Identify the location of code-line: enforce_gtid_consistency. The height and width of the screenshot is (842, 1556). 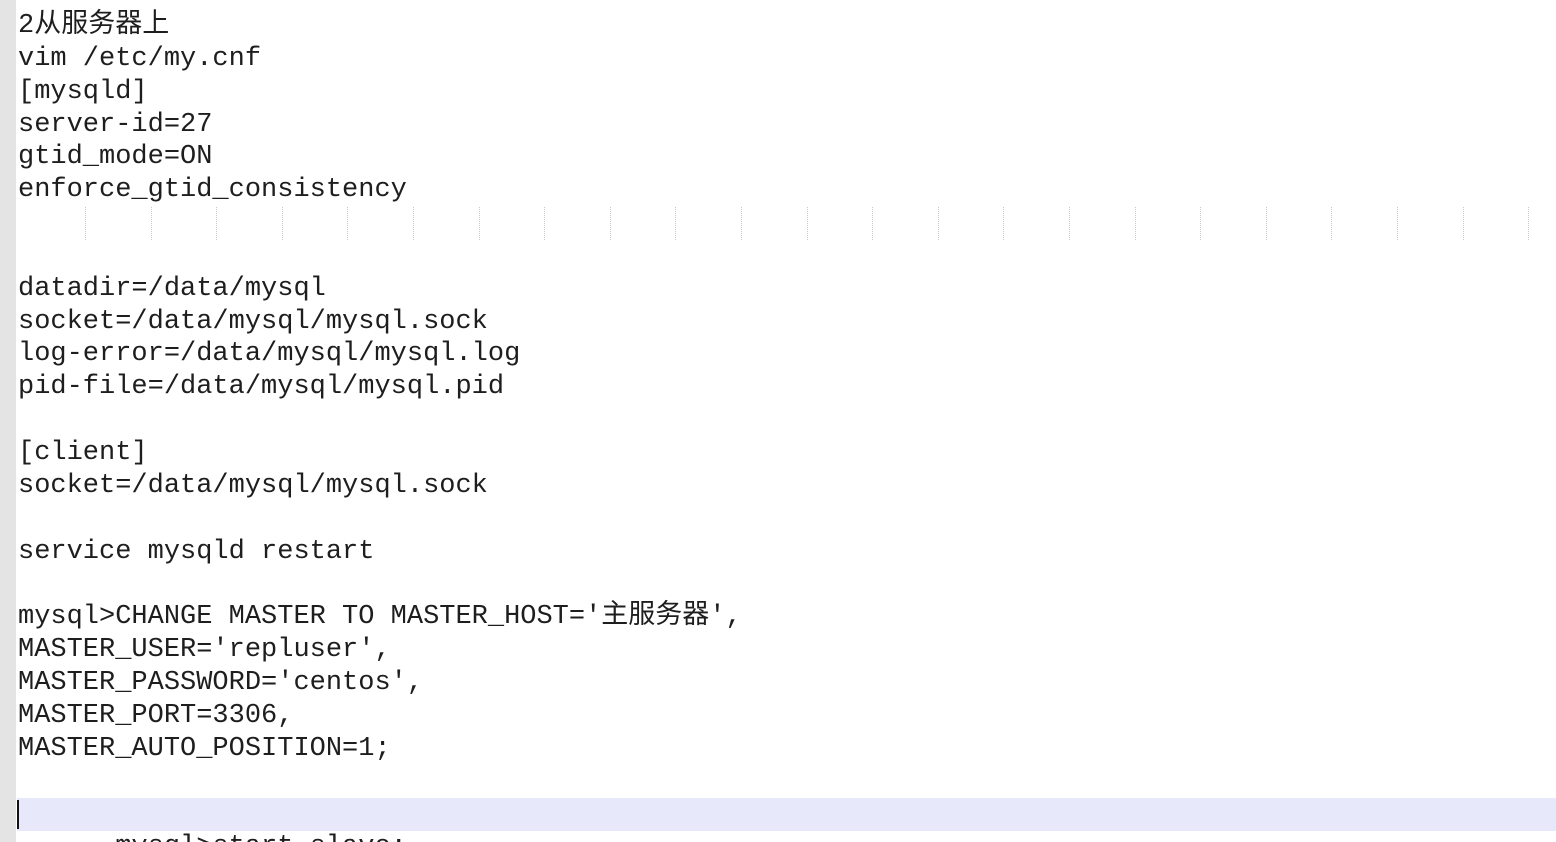
(787, 190).